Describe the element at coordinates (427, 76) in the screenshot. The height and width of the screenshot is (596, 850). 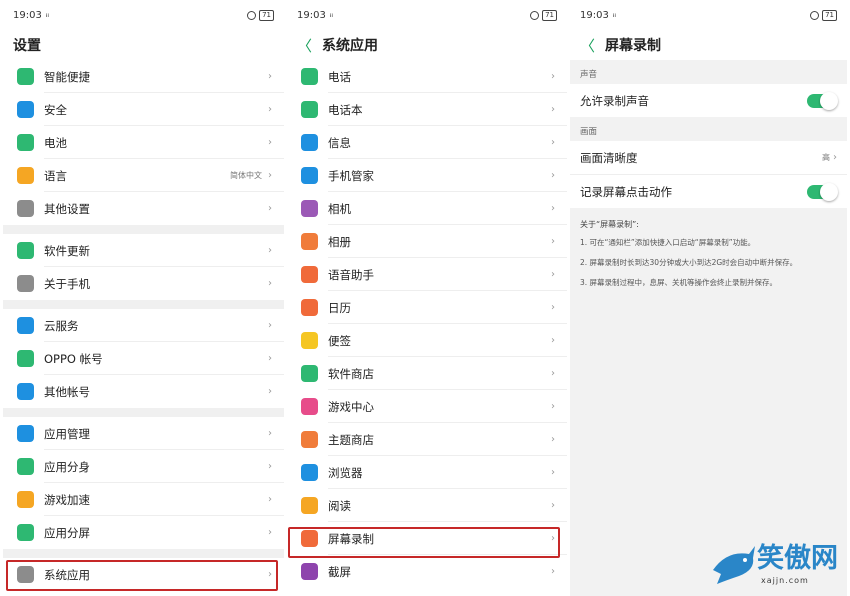
I see `list-item: 电话 ›` at that location.